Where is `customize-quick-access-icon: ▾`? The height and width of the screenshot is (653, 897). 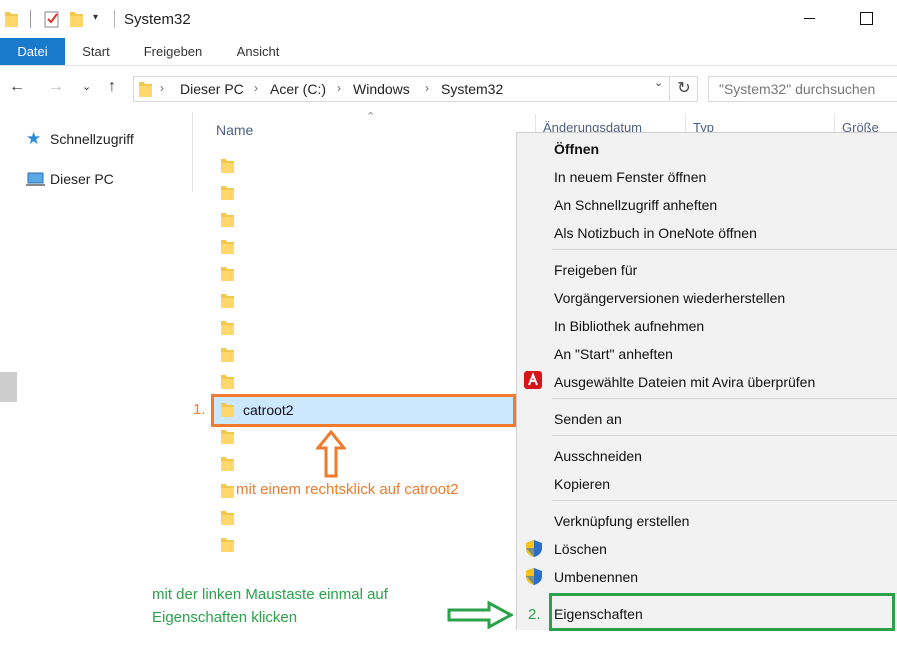 customize-quick-access-icon: ▾ is located at coordinates (95, 17).